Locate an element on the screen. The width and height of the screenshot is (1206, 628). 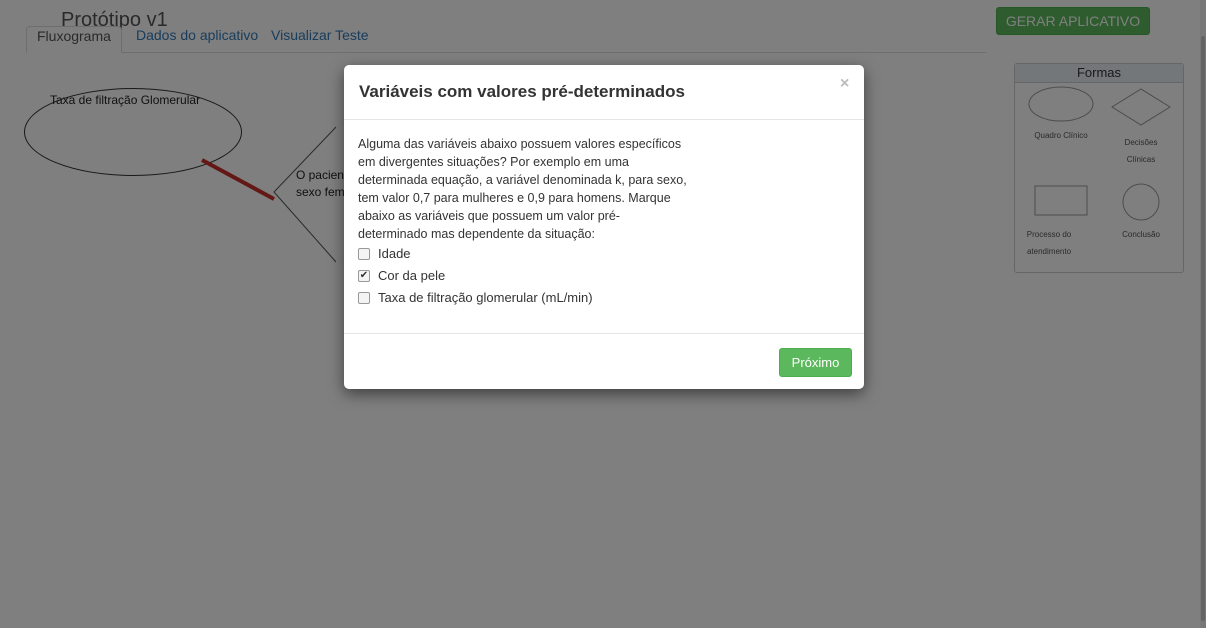
option-cor-da-pele: ✔ Cor da pele is located at coordinates (538, 276).